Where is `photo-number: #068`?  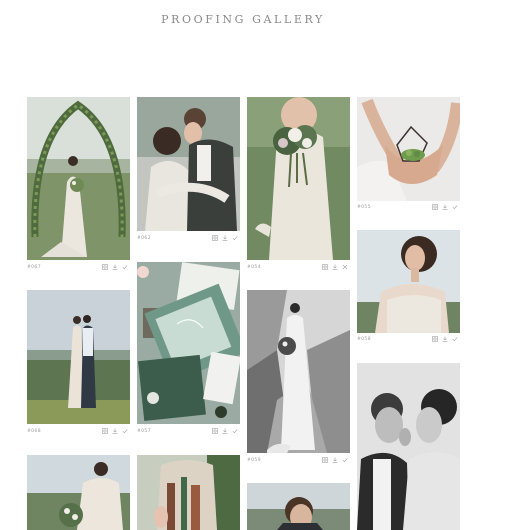
photo-number: #068 is located at coordinates (34, 431).